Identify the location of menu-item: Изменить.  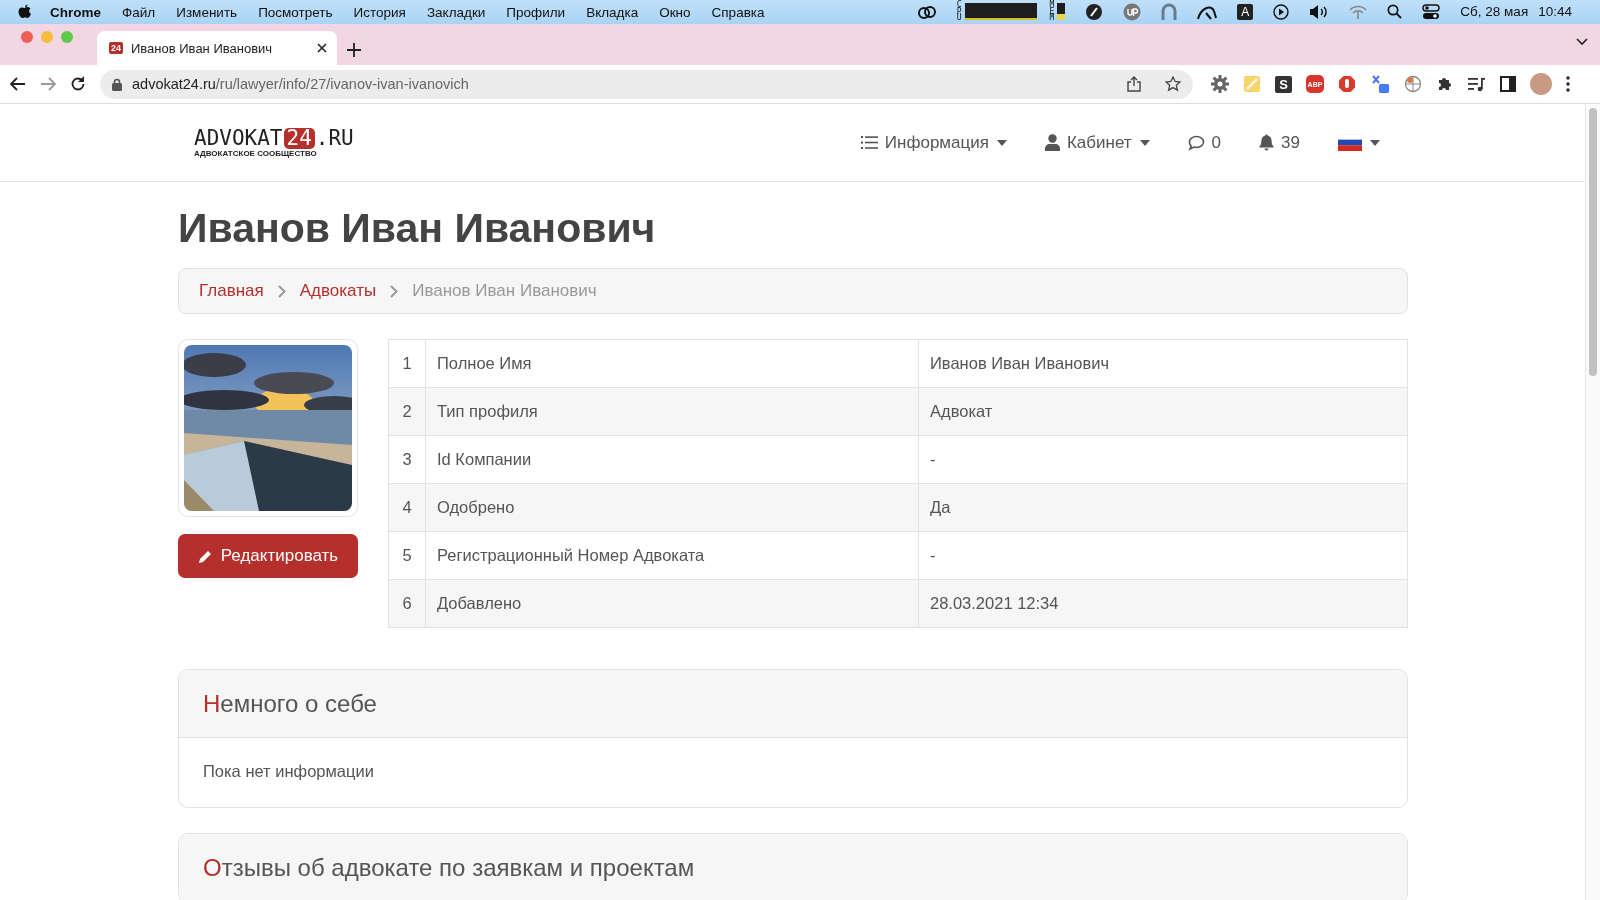
(207, 12).